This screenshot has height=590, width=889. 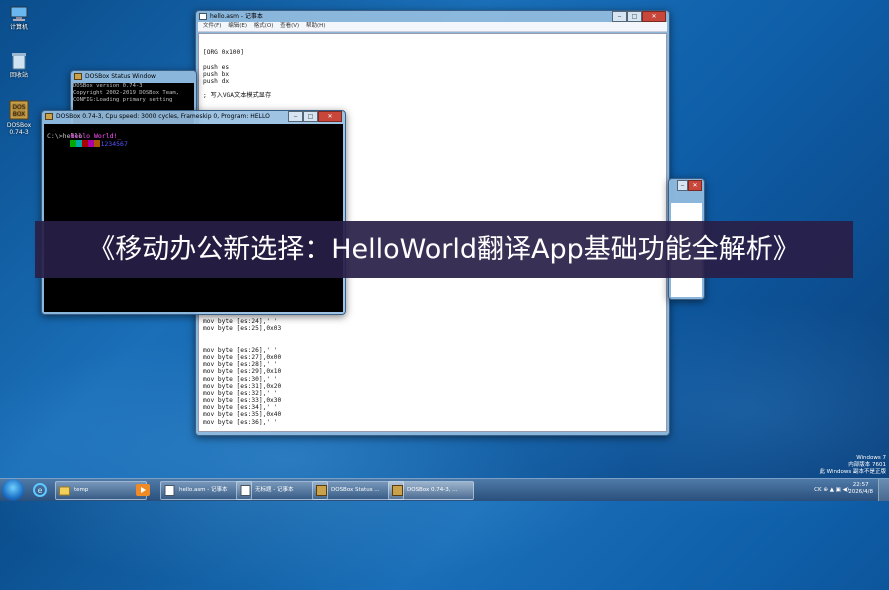 What do you see at coordinates (860, 492) in the screenshot?
I see `clock-date: 2026/4/8` at bounding box center [860, 492].